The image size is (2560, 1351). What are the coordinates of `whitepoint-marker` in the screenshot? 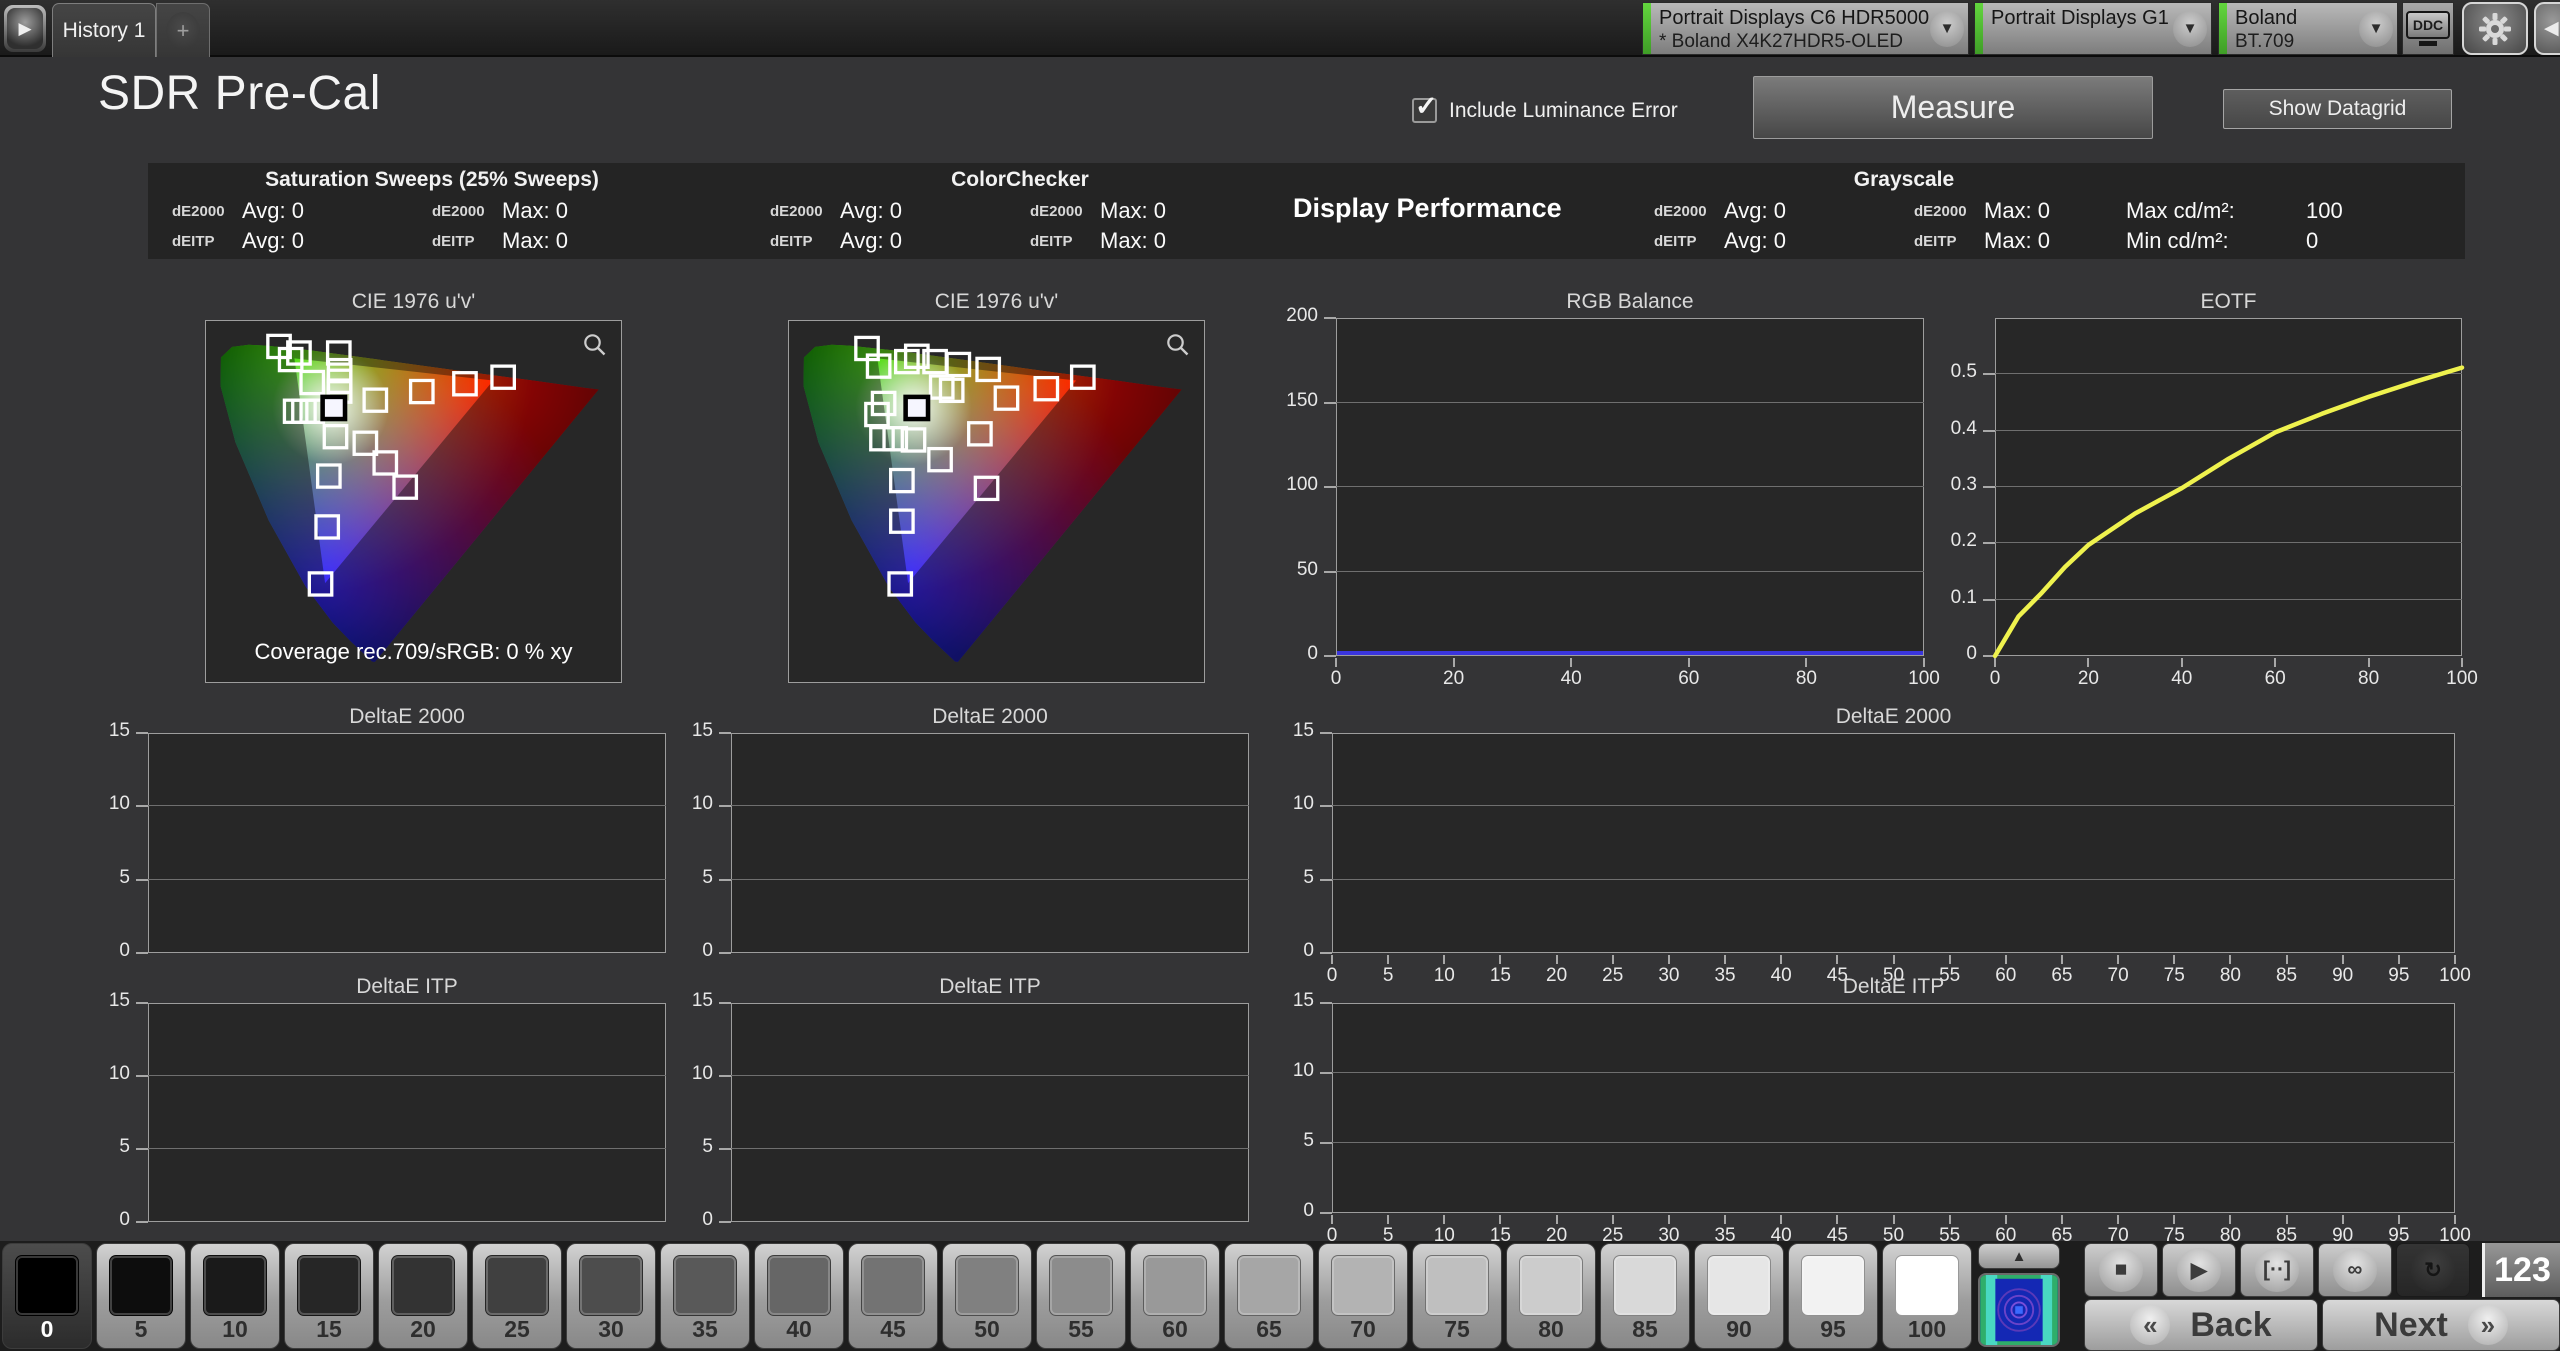 It's located at (917, 408).